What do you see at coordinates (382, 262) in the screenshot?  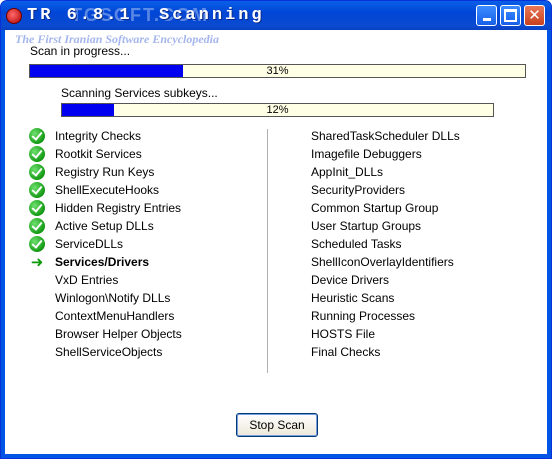 I see `checklist-item-label: ShellIconOverlayIdentifiers` at bounding box center [382, 262].